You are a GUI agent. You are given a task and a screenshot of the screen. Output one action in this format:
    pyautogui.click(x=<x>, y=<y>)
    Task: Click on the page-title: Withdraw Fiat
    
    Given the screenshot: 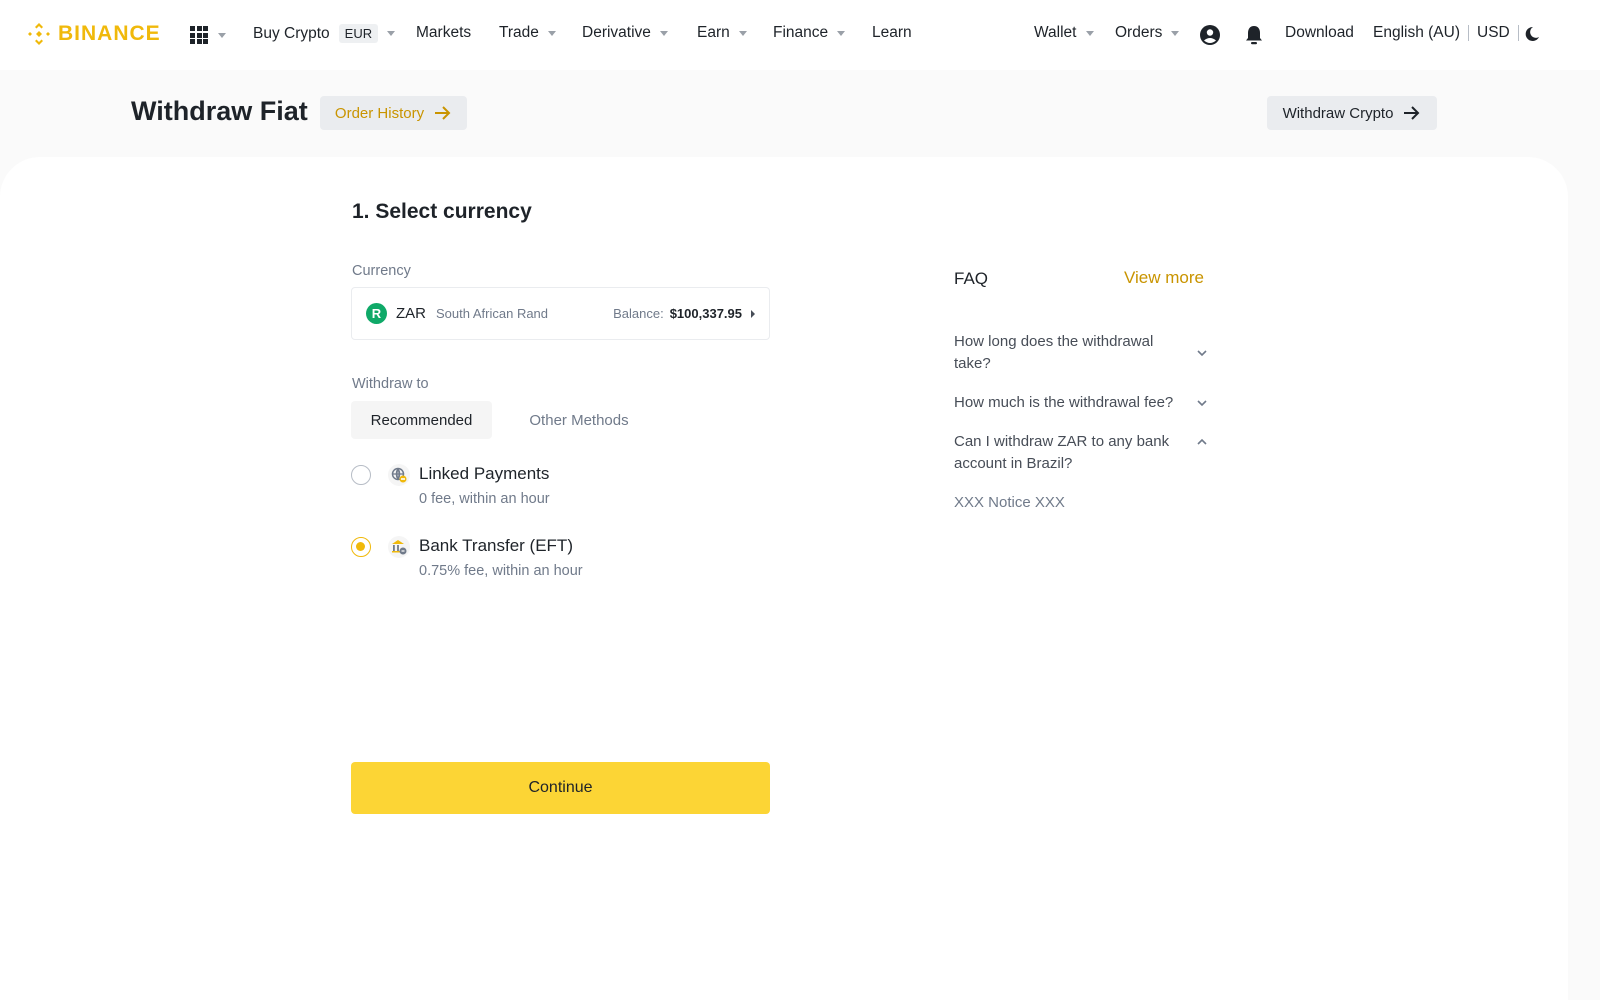 What is the action you would take?
    pyautogui.click(x=219, y=111)
    